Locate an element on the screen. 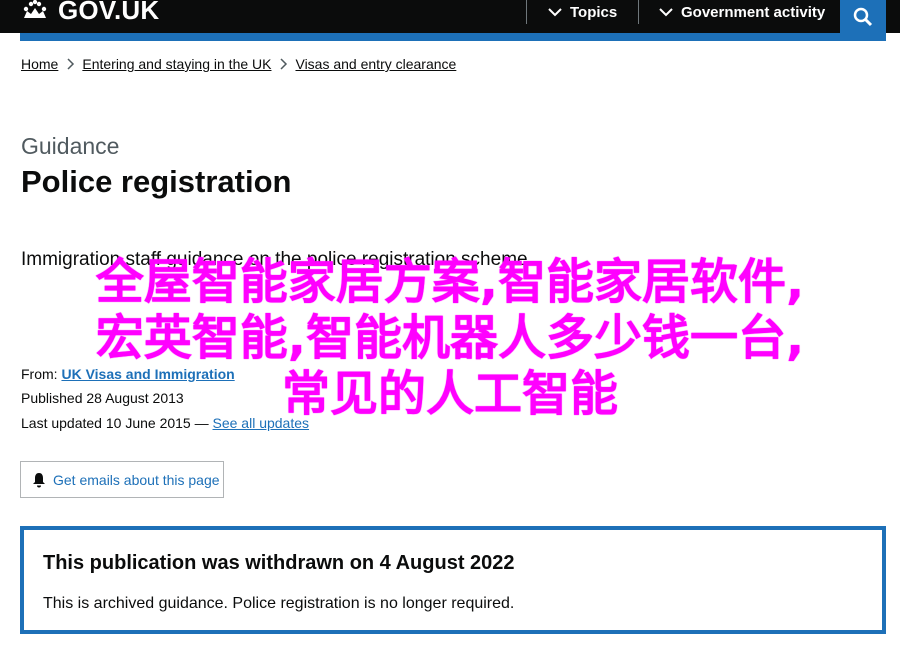  topics-menu-button: Topics is located at coordinates (582, 12).